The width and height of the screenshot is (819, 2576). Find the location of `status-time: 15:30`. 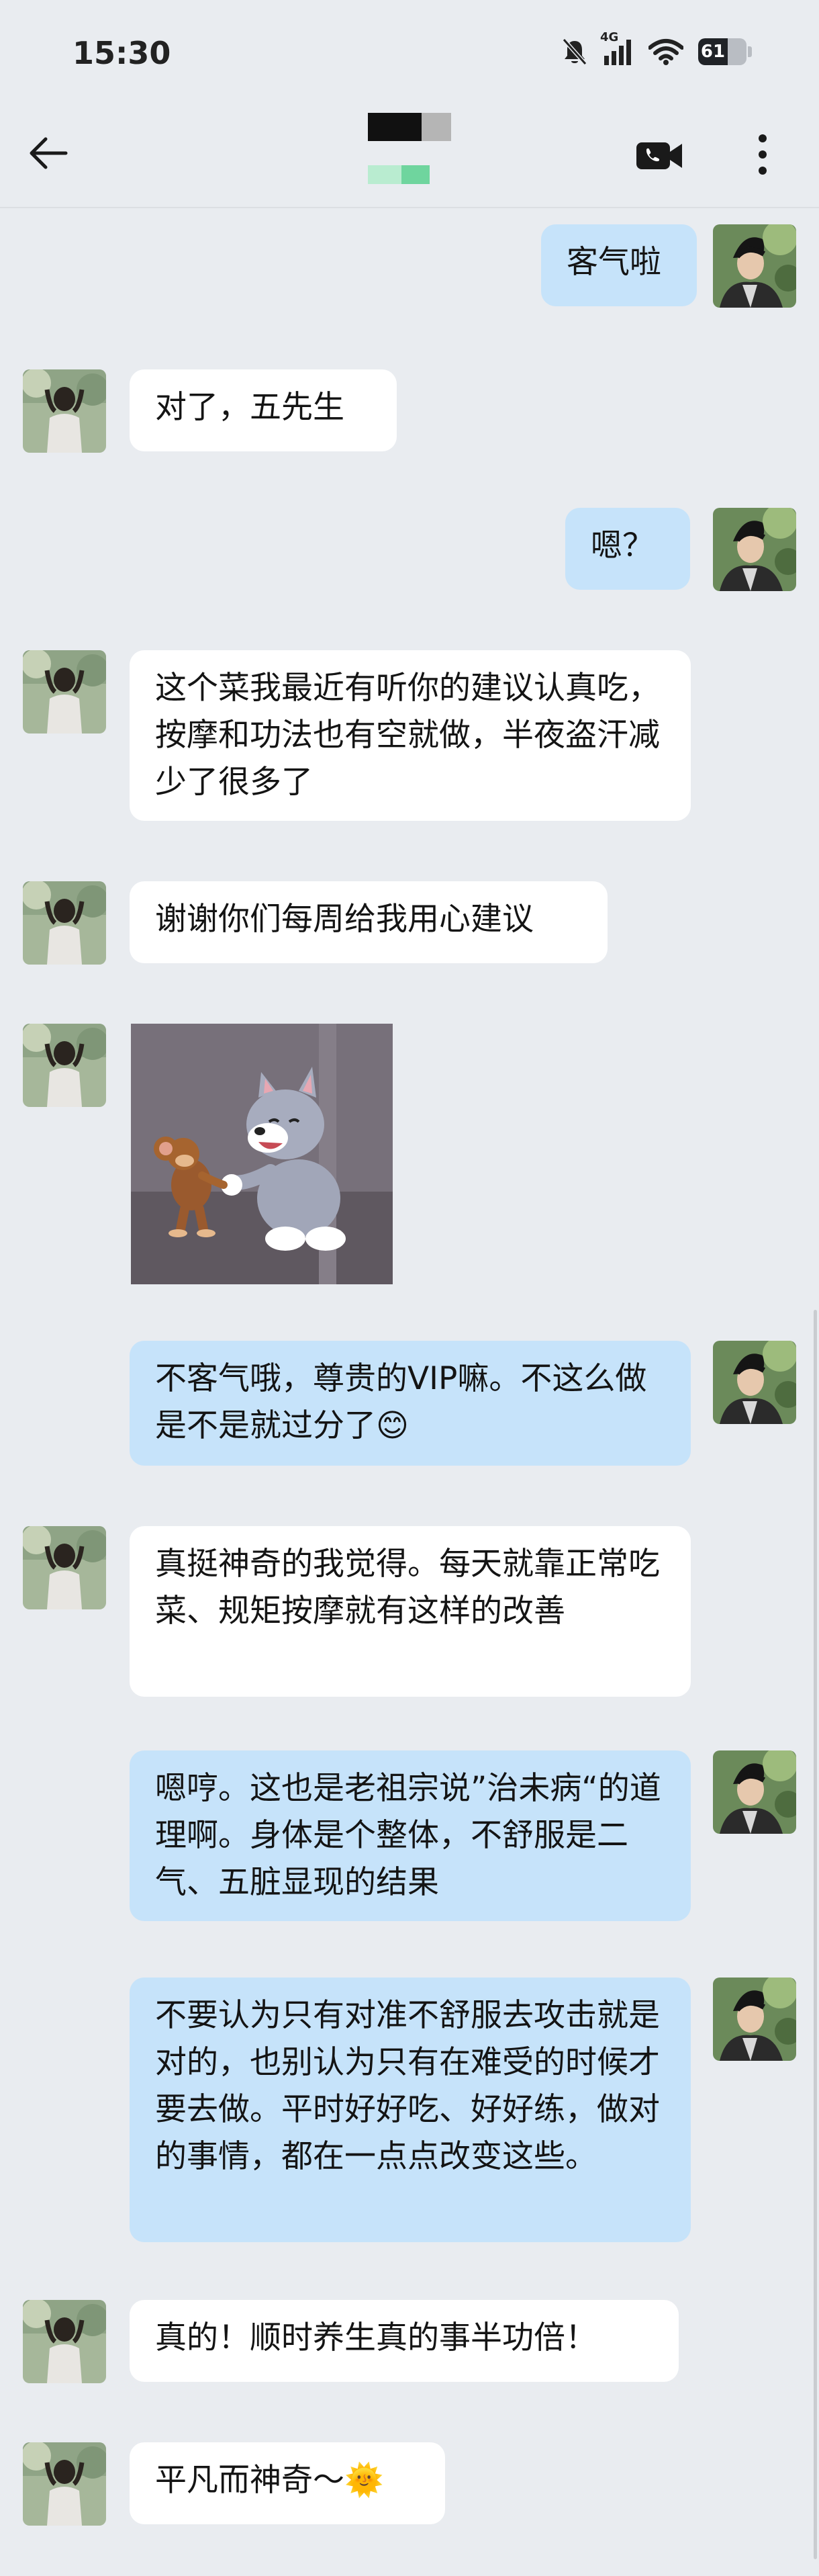

status-time: 15:30 is located at coordinates (122, 53).